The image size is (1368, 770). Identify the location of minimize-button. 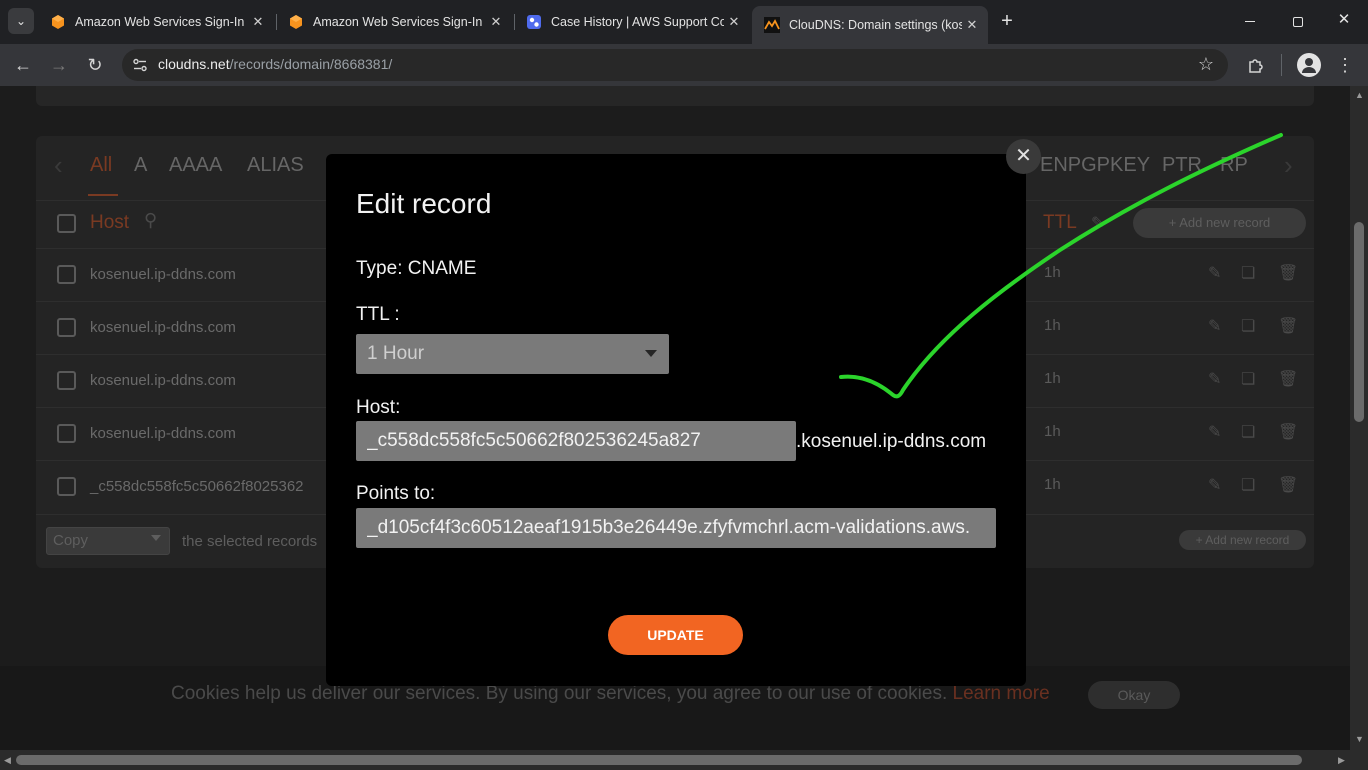
(1250, 22).